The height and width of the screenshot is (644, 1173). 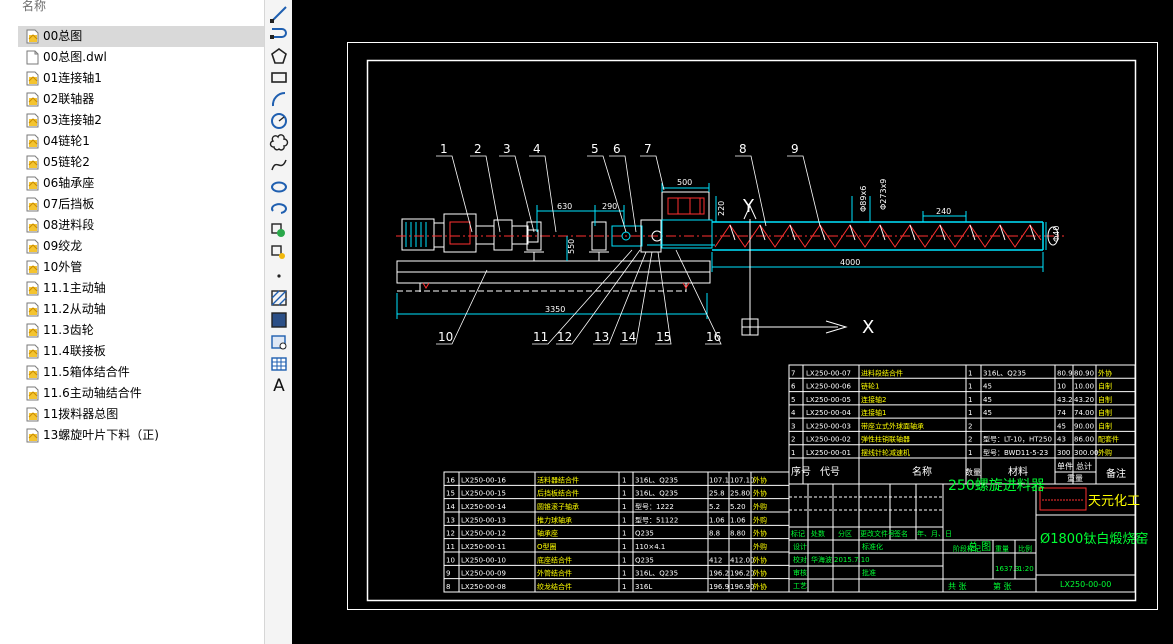 What do you see at coordinates (279, 77) in the screenshot?
I see `rectangle-icon` at bounding box center [279, 77].